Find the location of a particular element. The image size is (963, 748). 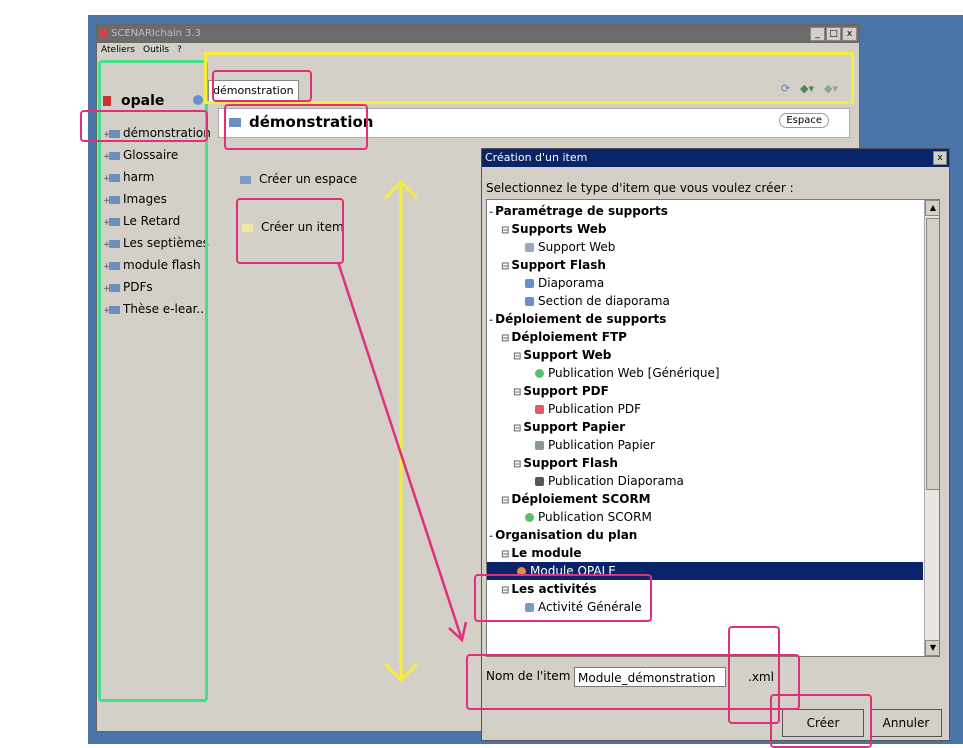

close-button: x is located at coordinates (849, 34).